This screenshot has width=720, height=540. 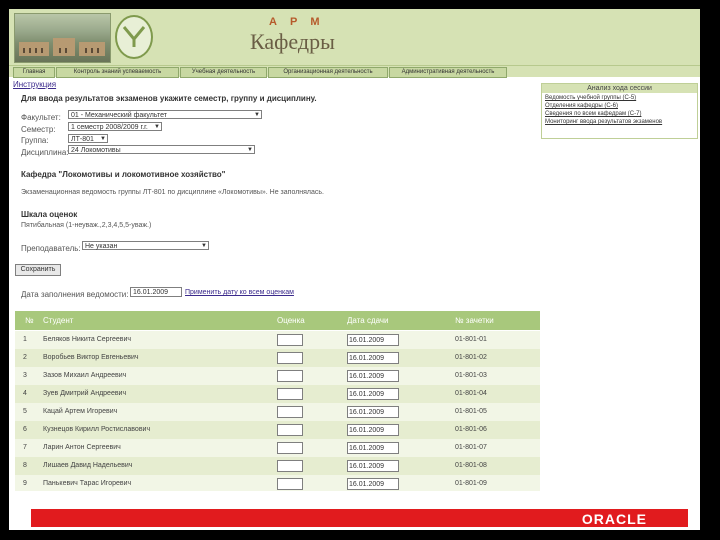 What do you see at coordinates (85, 375) in the screenshot?
I see `student-name: Зазов Михаил Андреевич` at bounding box center [85, 375].